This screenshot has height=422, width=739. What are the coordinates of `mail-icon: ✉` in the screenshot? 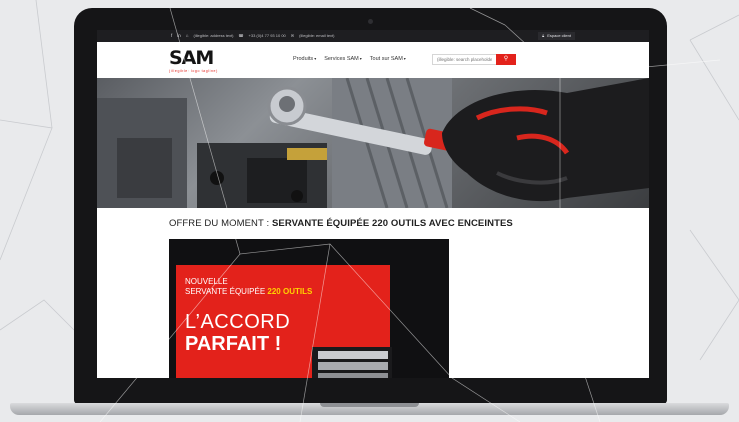 It's located at (292, 35).